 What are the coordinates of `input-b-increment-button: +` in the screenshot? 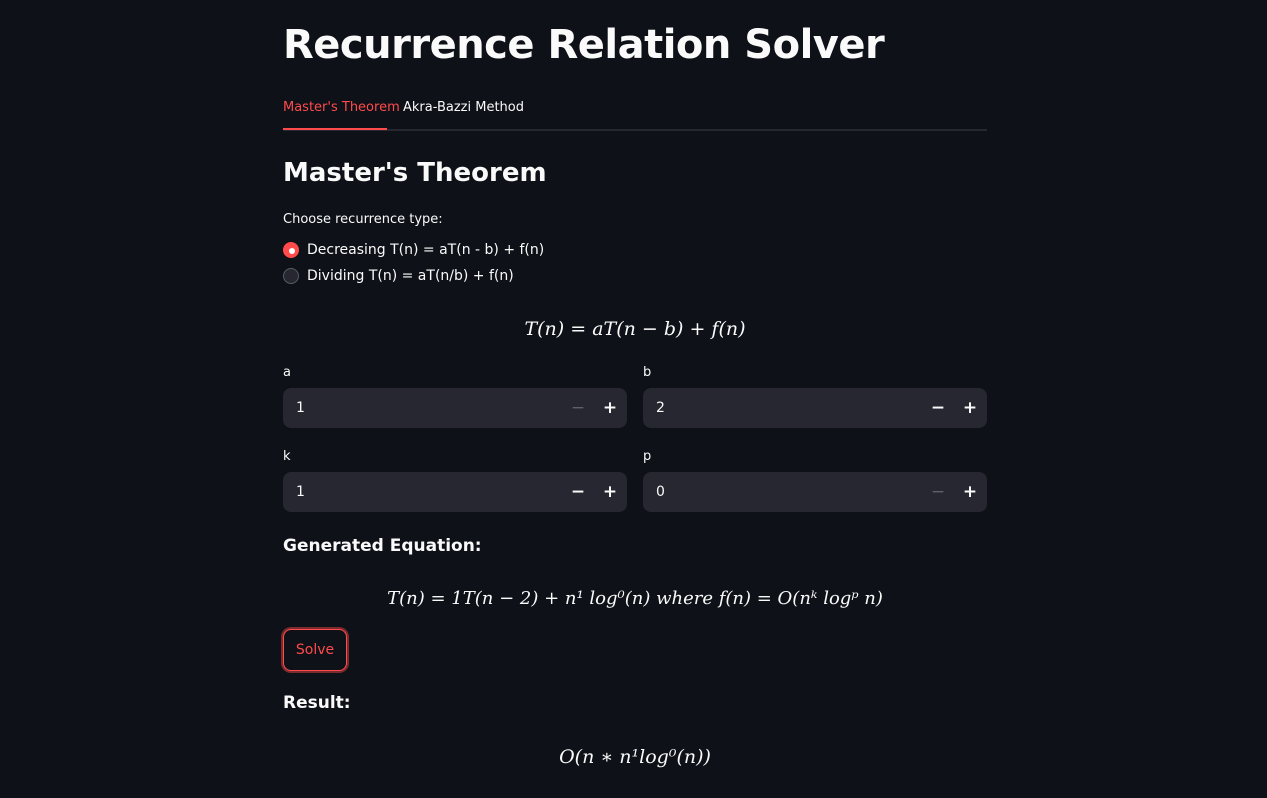 It's located at (970, 408).